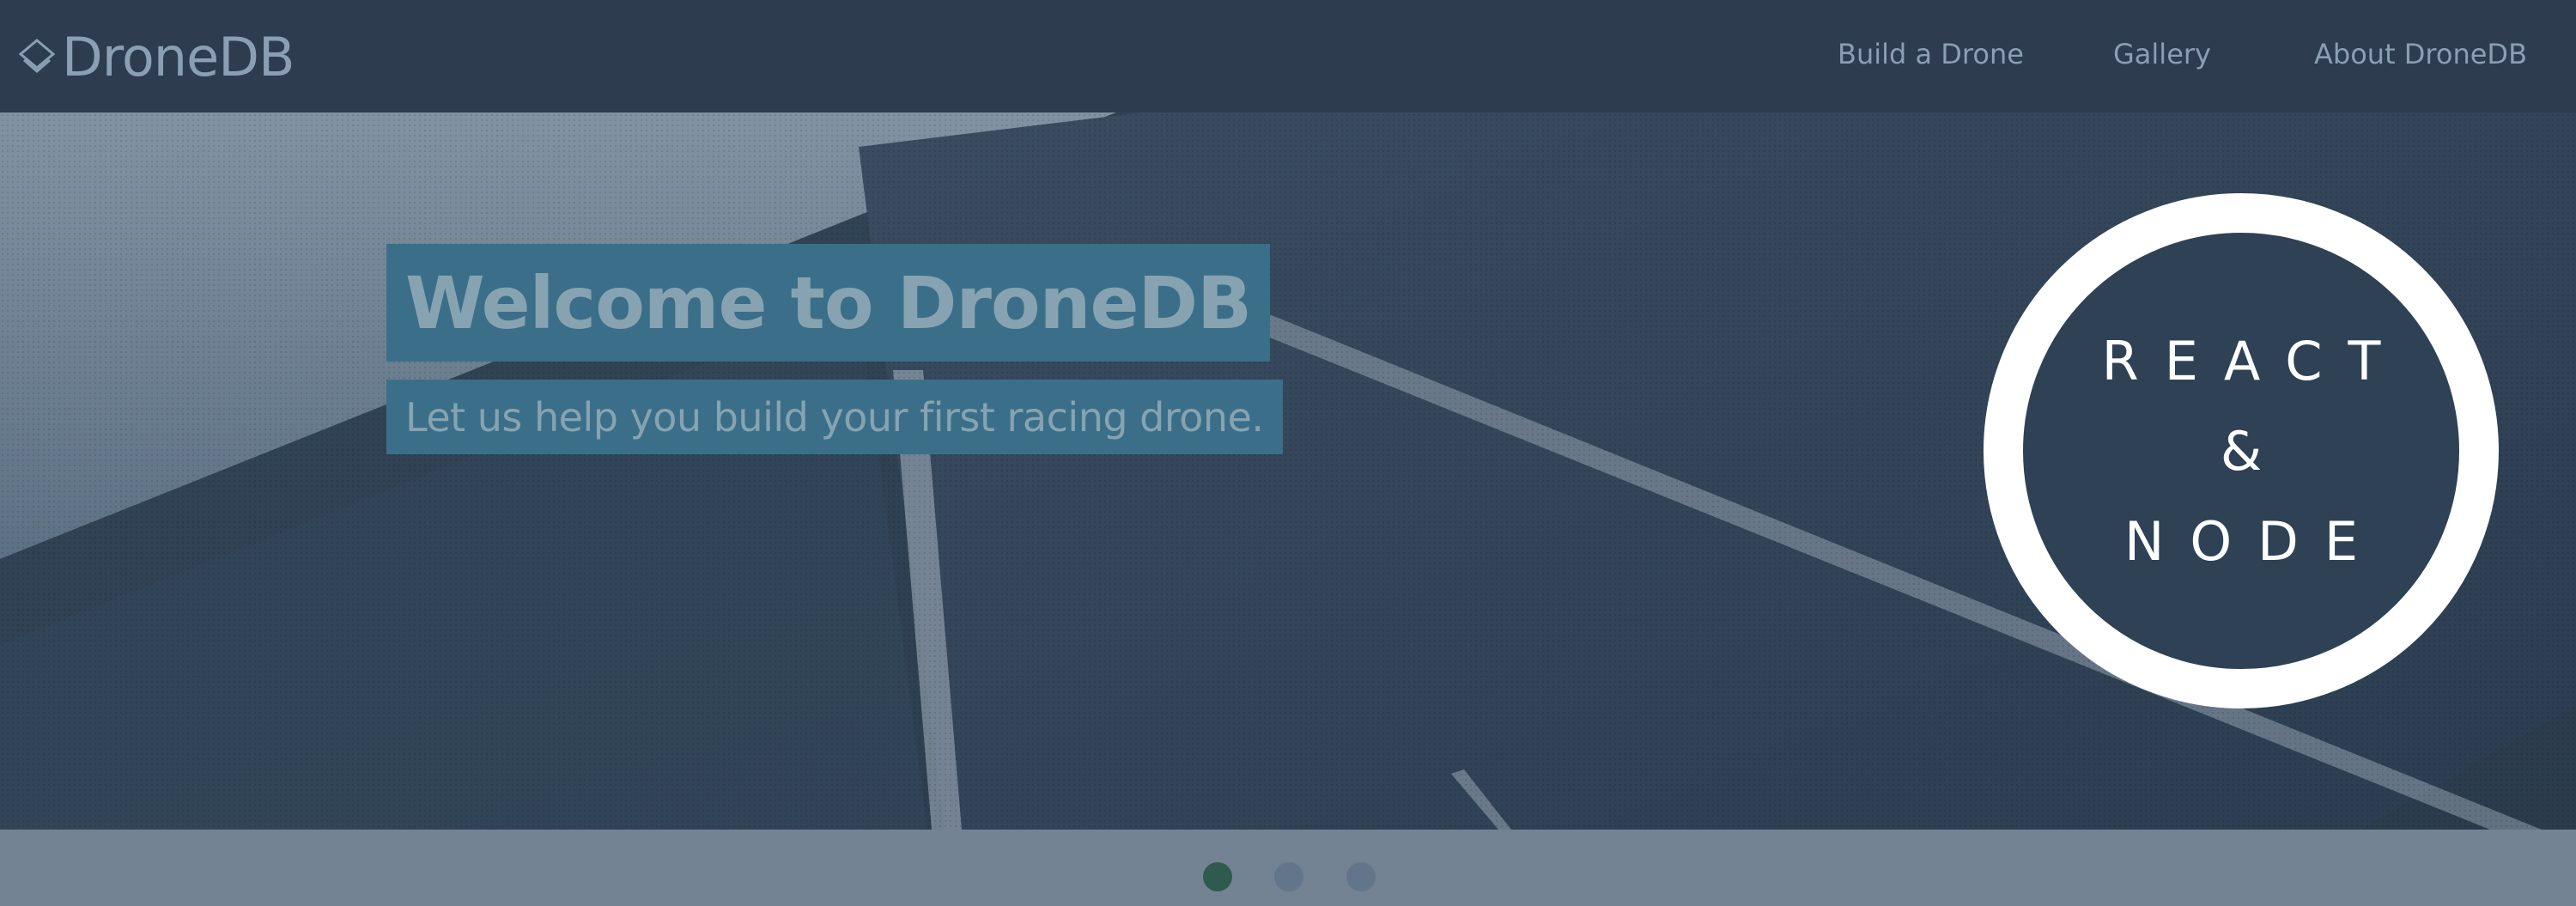  I want to click on brand-name: DroneDB, so click(178, 56).